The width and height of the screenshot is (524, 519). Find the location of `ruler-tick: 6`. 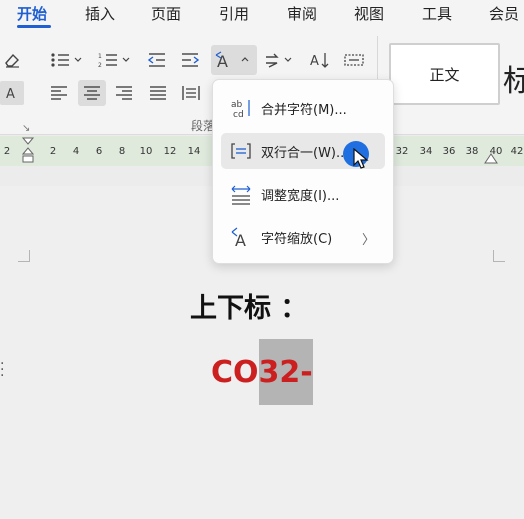

ruler-tick: 6 is located at coordinates (99, 151).